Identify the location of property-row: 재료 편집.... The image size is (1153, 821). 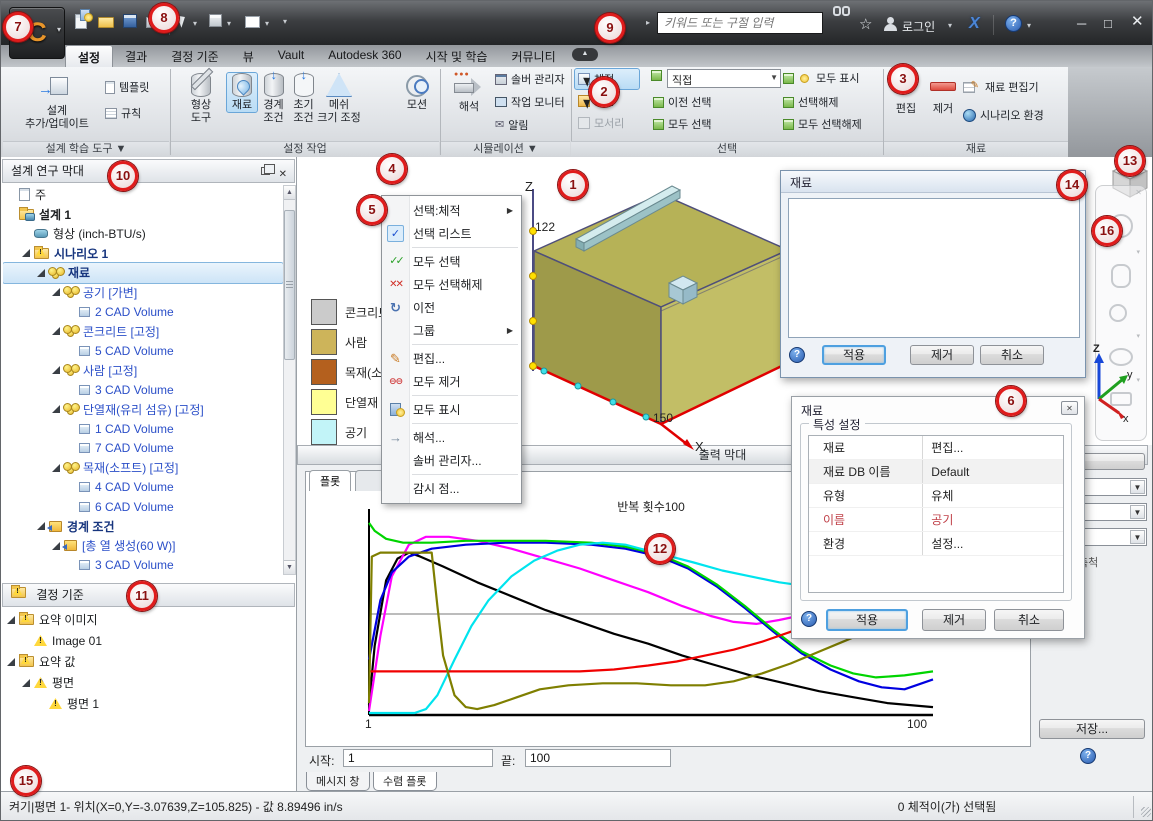
(936, 448).